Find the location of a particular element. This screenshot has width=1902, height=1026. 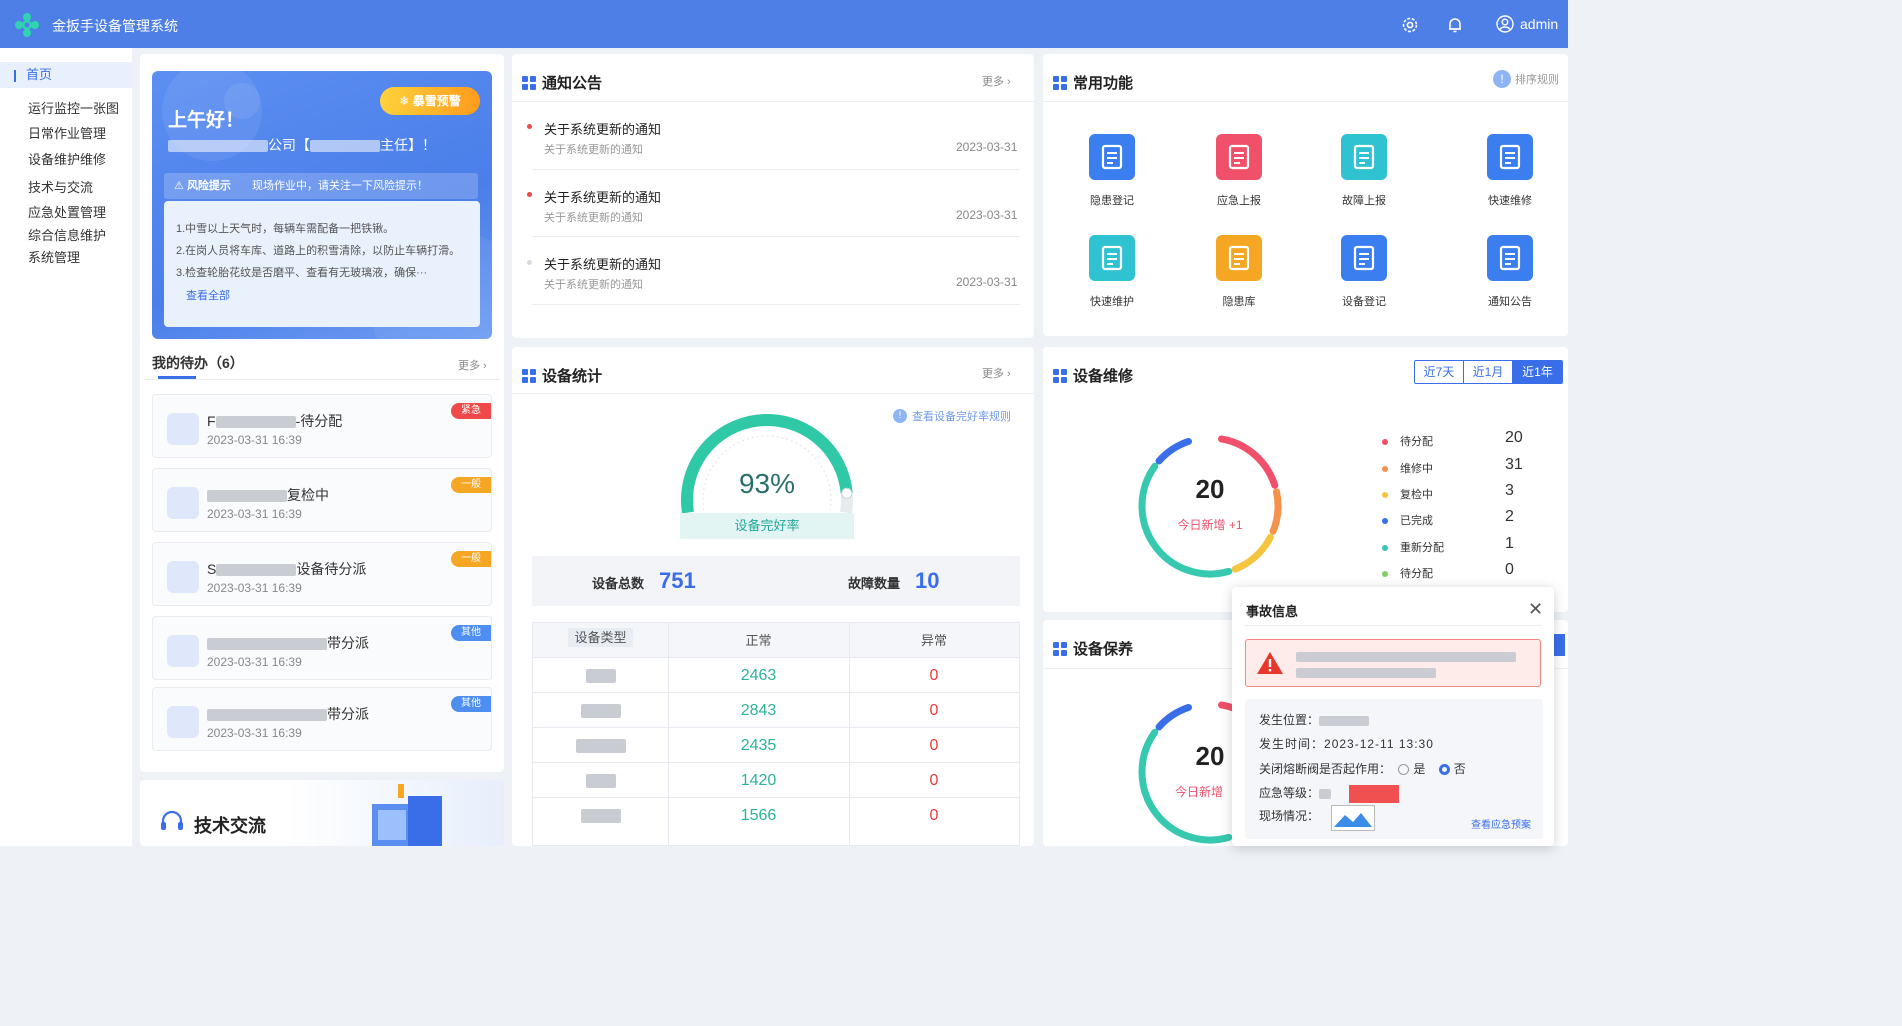

function-house-wrench: 故障上报 is located at coordinates (1364, 171).